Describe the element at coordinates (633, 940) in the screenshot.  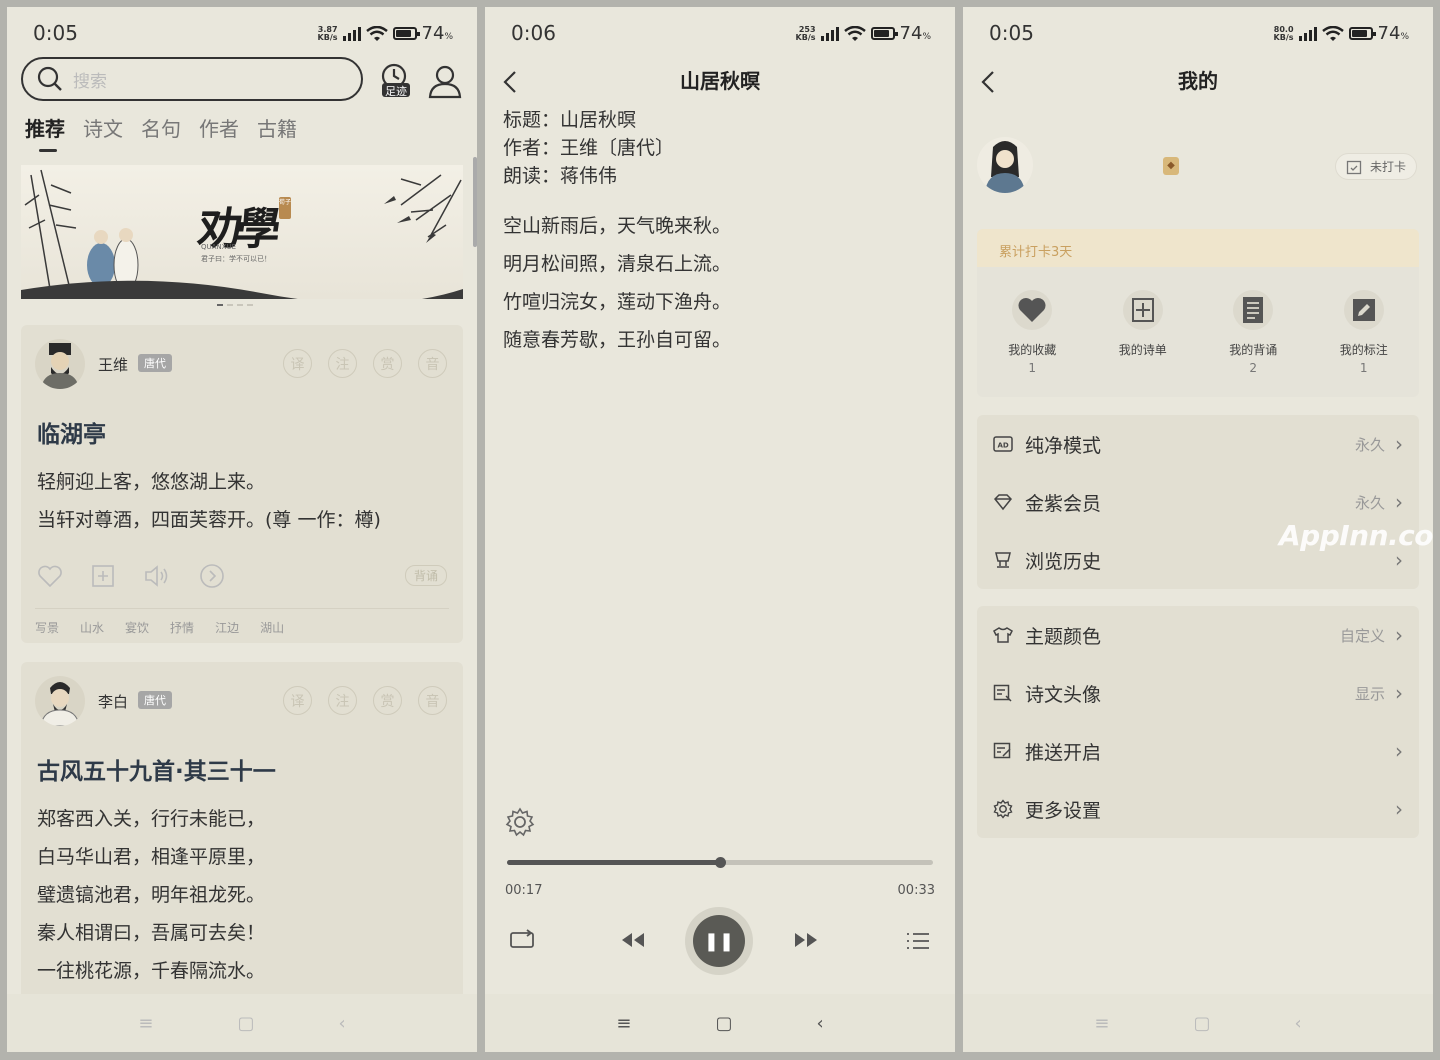
I see `rewind-icon` at that location.